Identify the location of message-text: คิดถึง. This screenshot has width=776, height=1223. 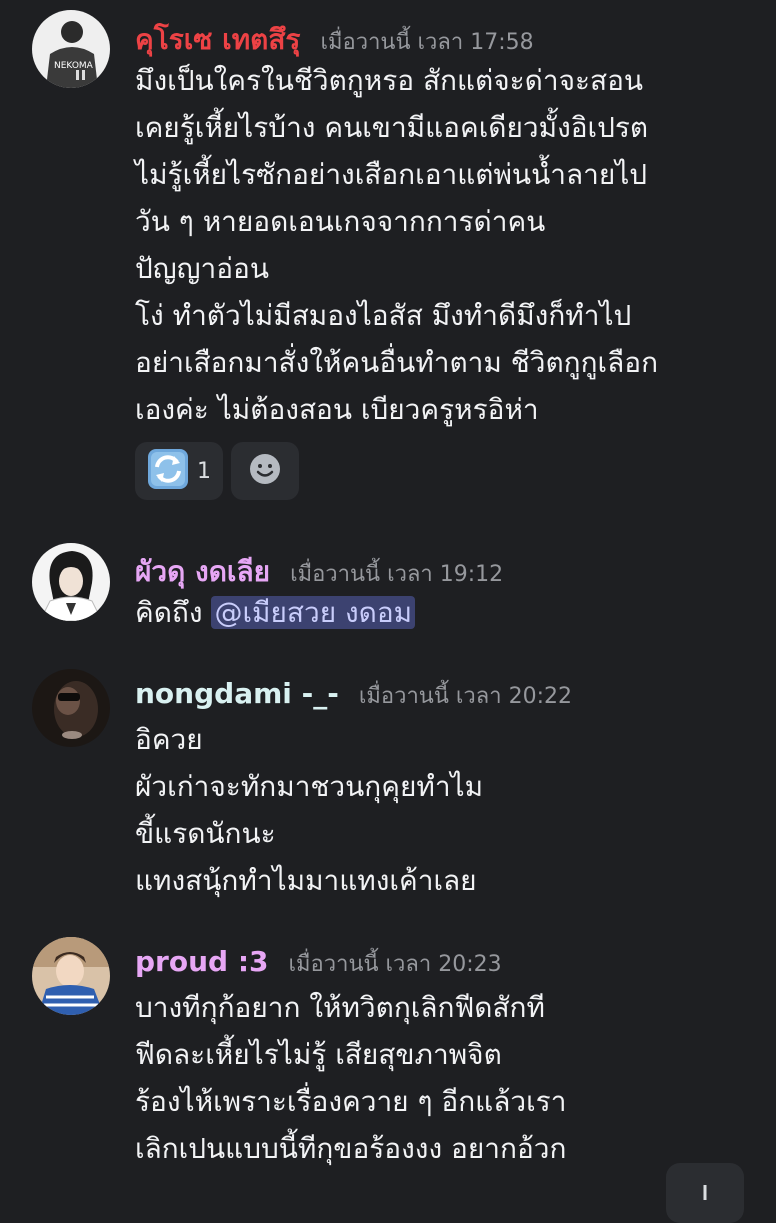
(173, 612).